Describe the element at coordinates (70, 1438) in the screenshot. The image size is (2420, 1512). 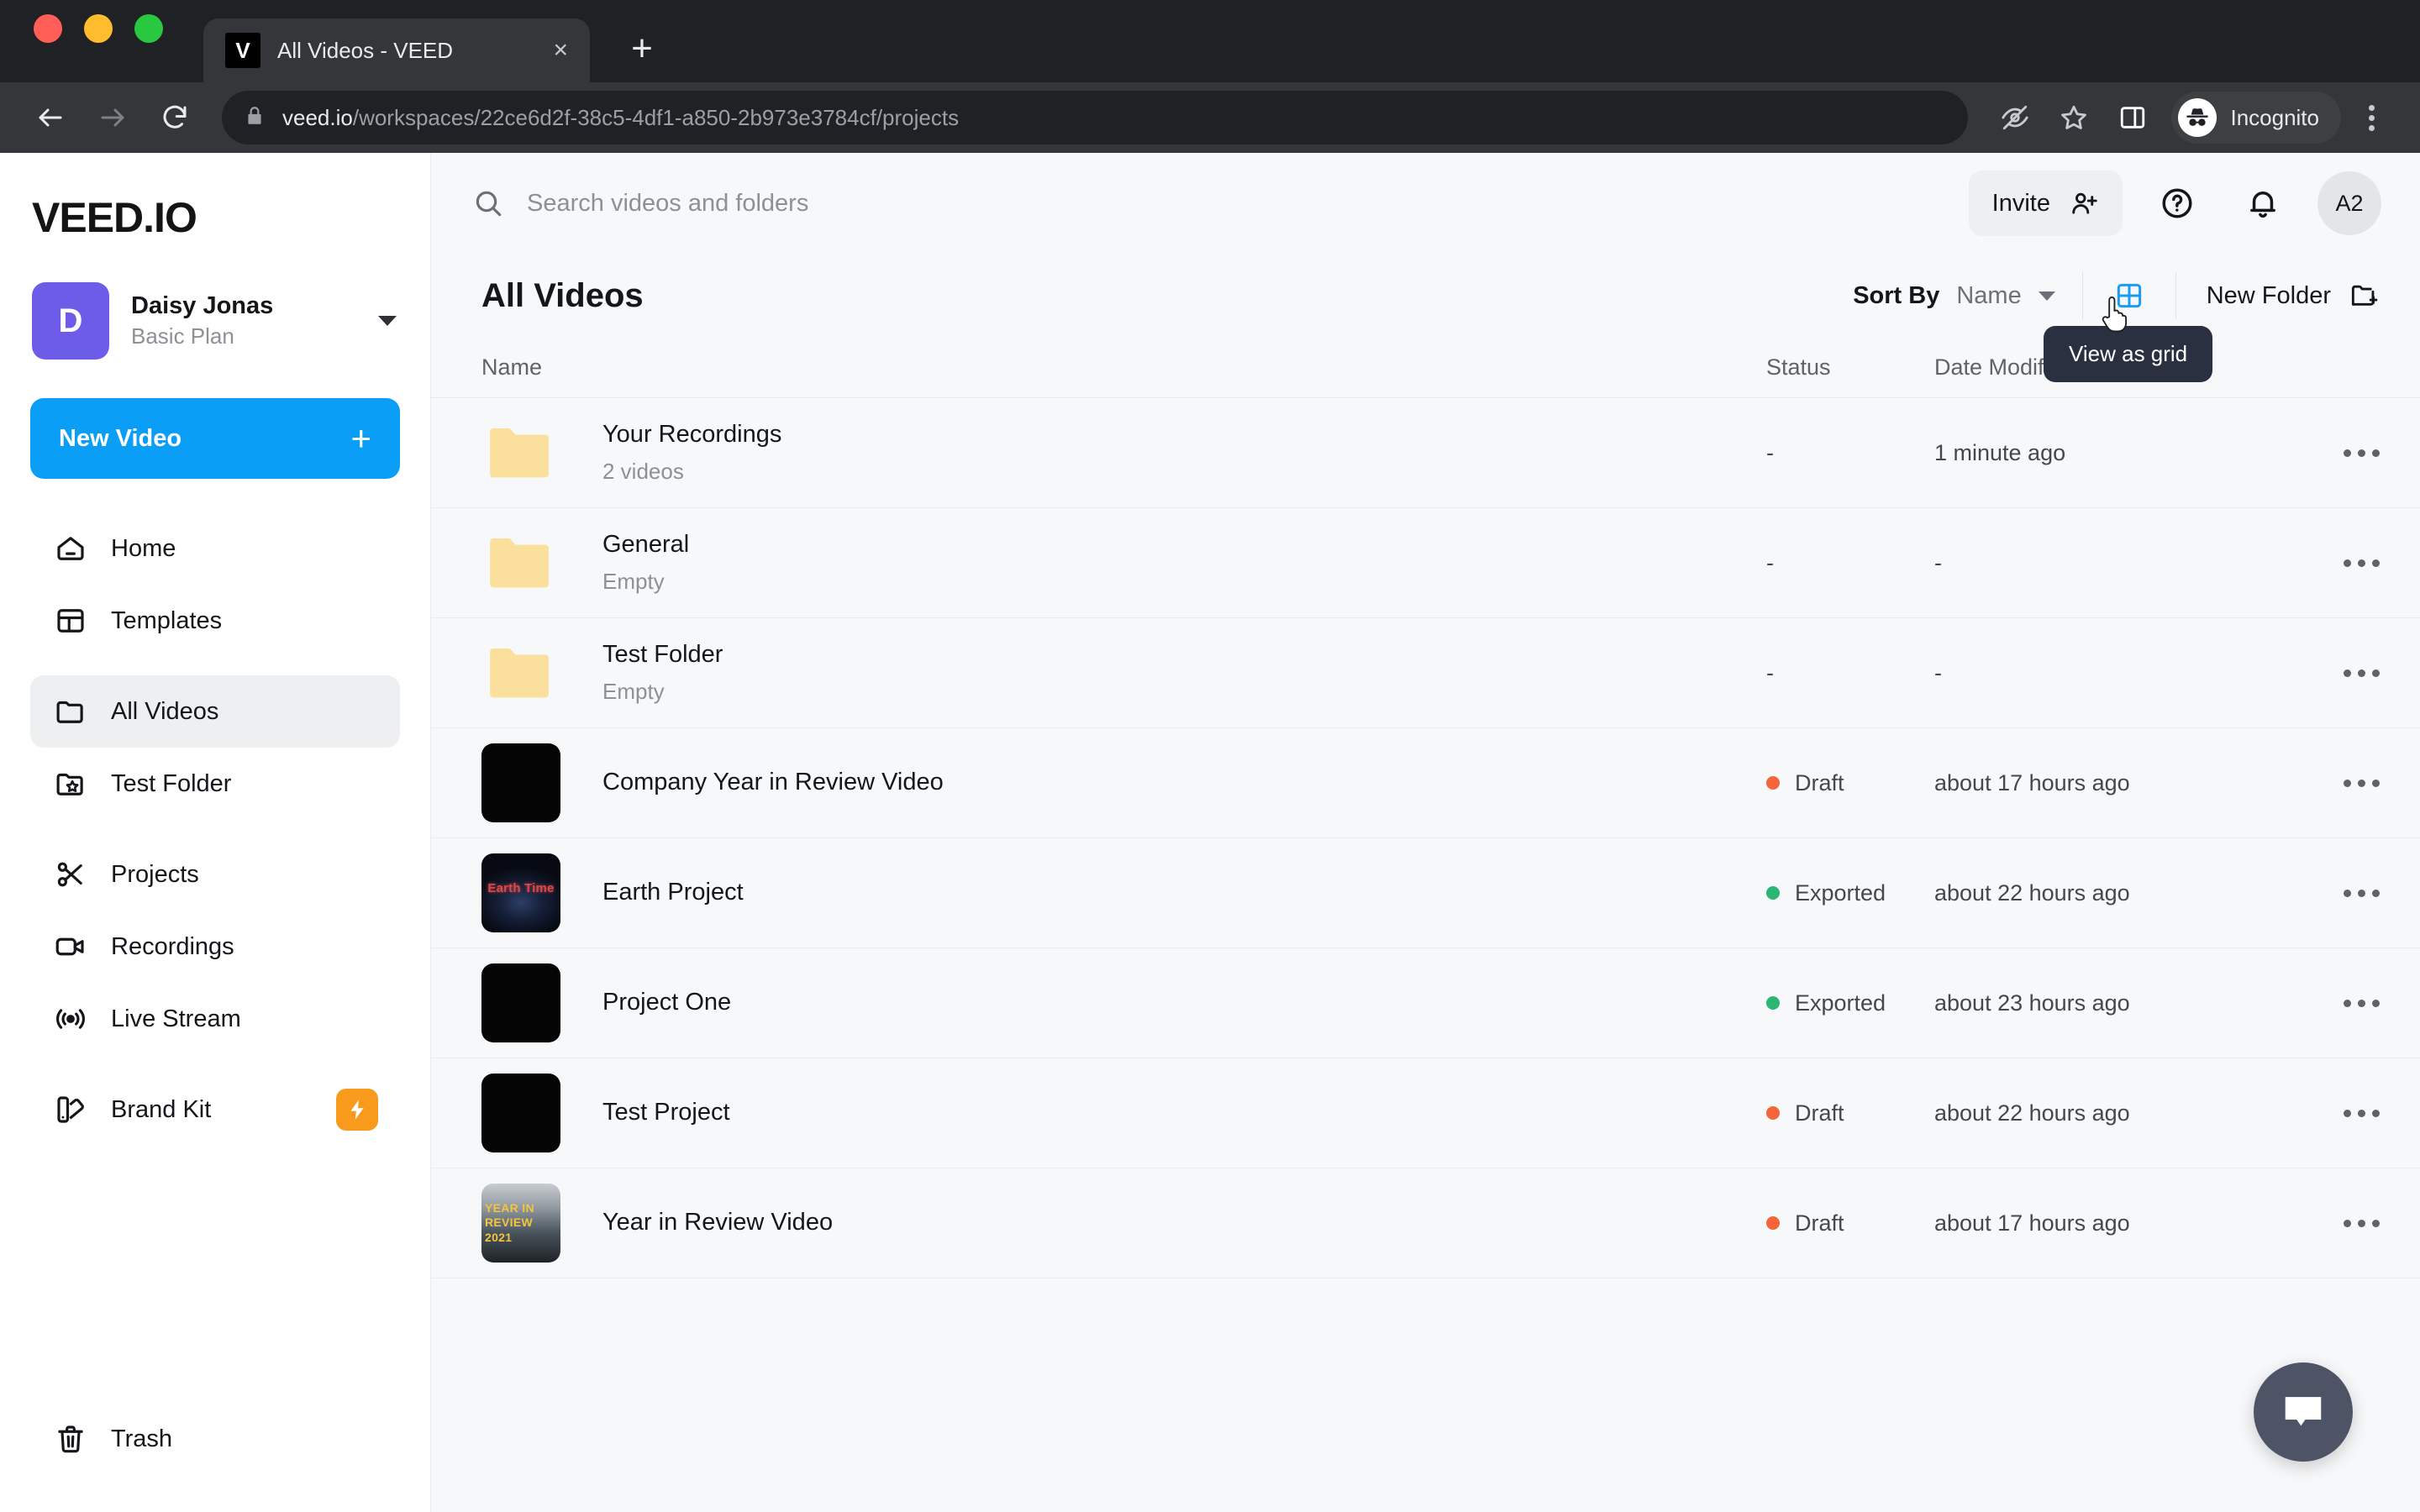
I see `trash-icon` at that location.